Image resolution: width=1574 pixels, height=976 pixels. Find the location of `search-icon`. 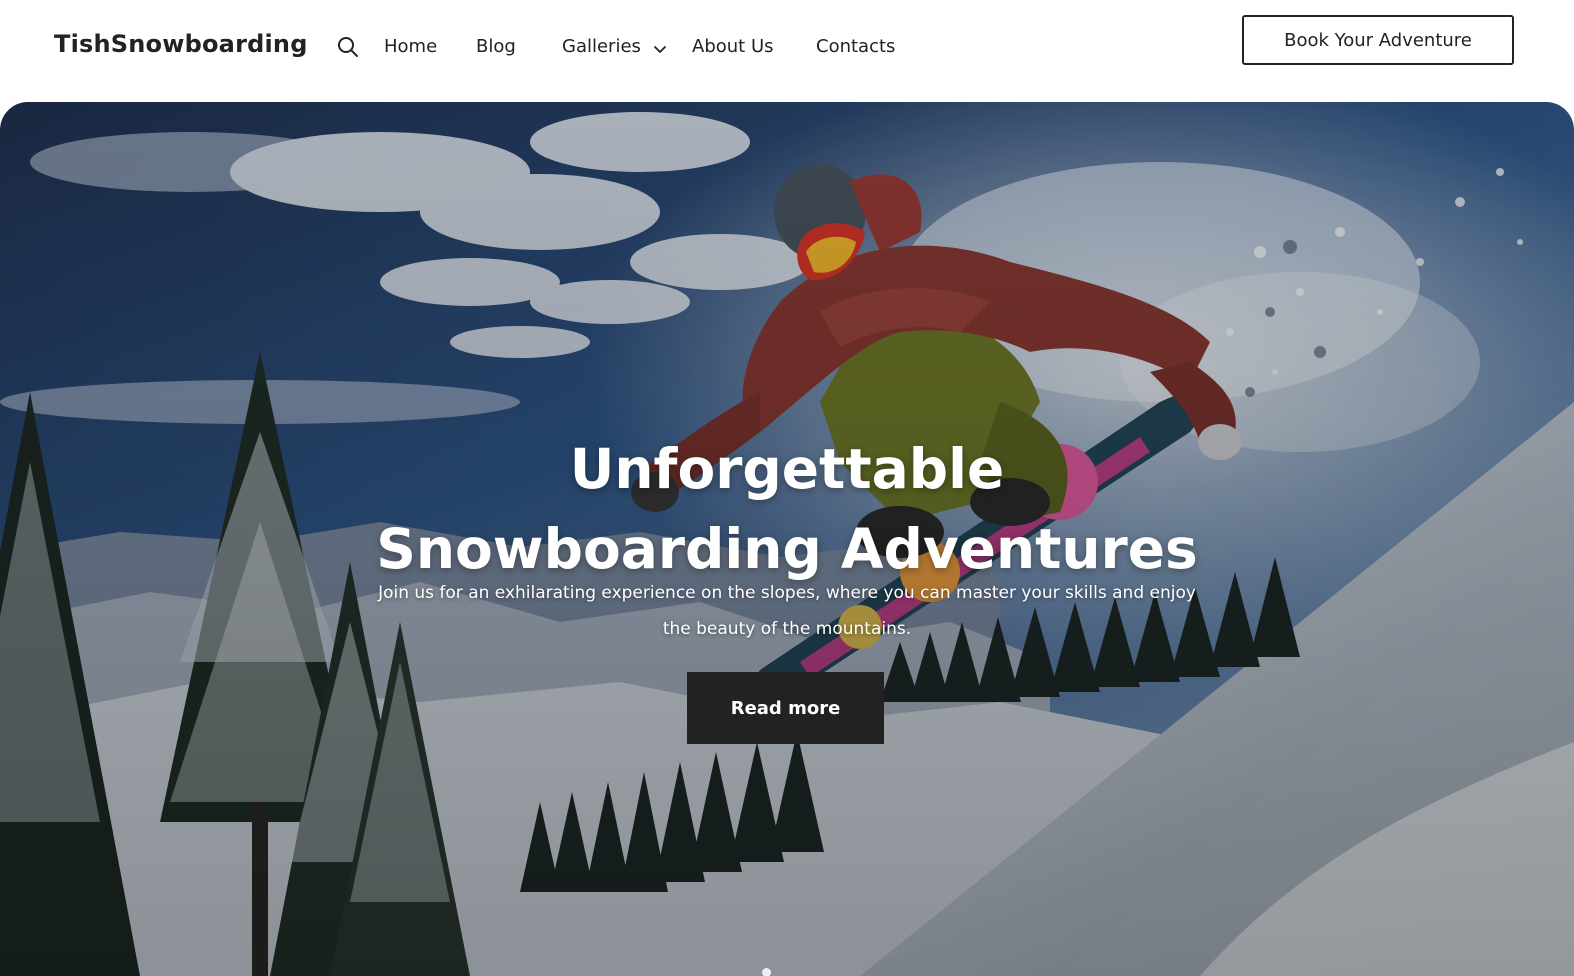

search-icon is located at coordinates (348, 47).